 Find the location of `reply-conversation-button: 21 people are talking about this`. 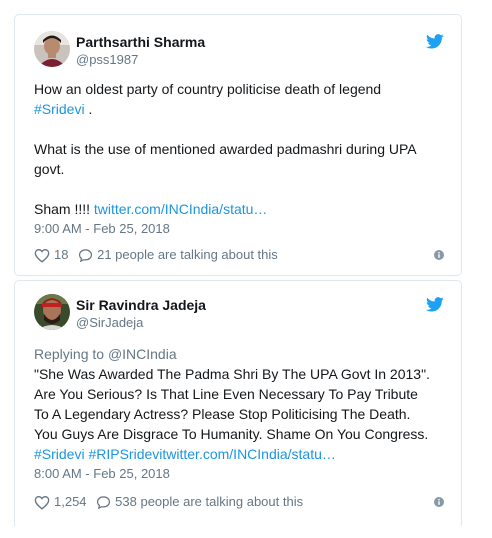

reply-conversation-button: 21 people are talking about this is located at coordinates (178, 255).